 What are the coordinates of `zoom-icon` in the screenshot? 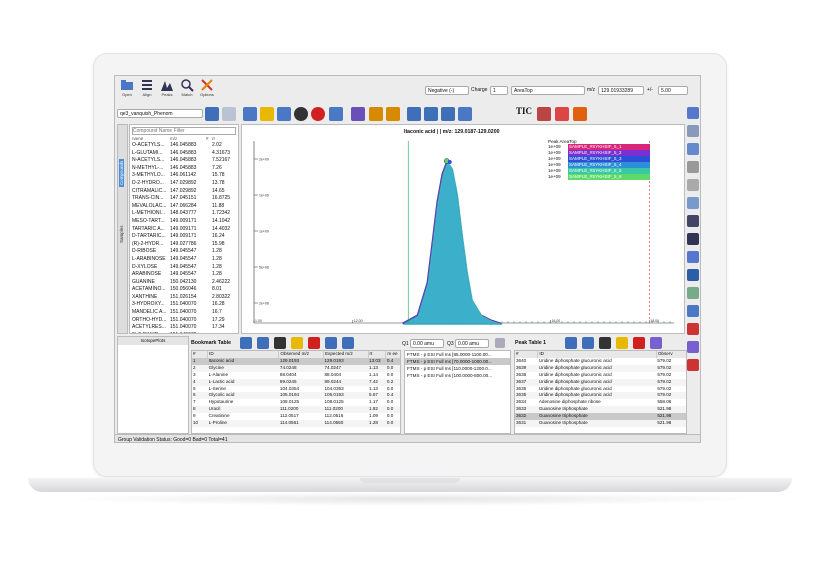 It's located at (250, 114).